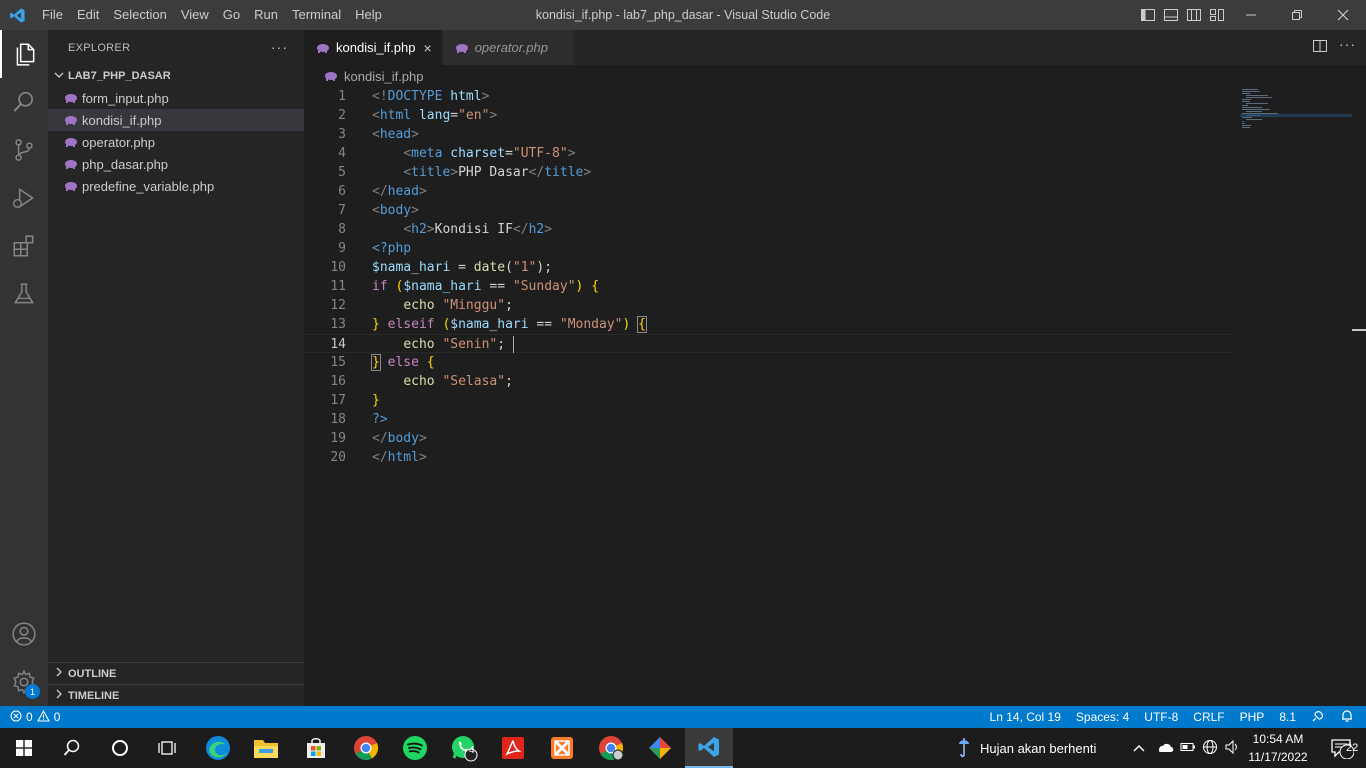  Describe the element at coordinates (29, 717) in the screenshot. I see `error-count: 0` at that location.